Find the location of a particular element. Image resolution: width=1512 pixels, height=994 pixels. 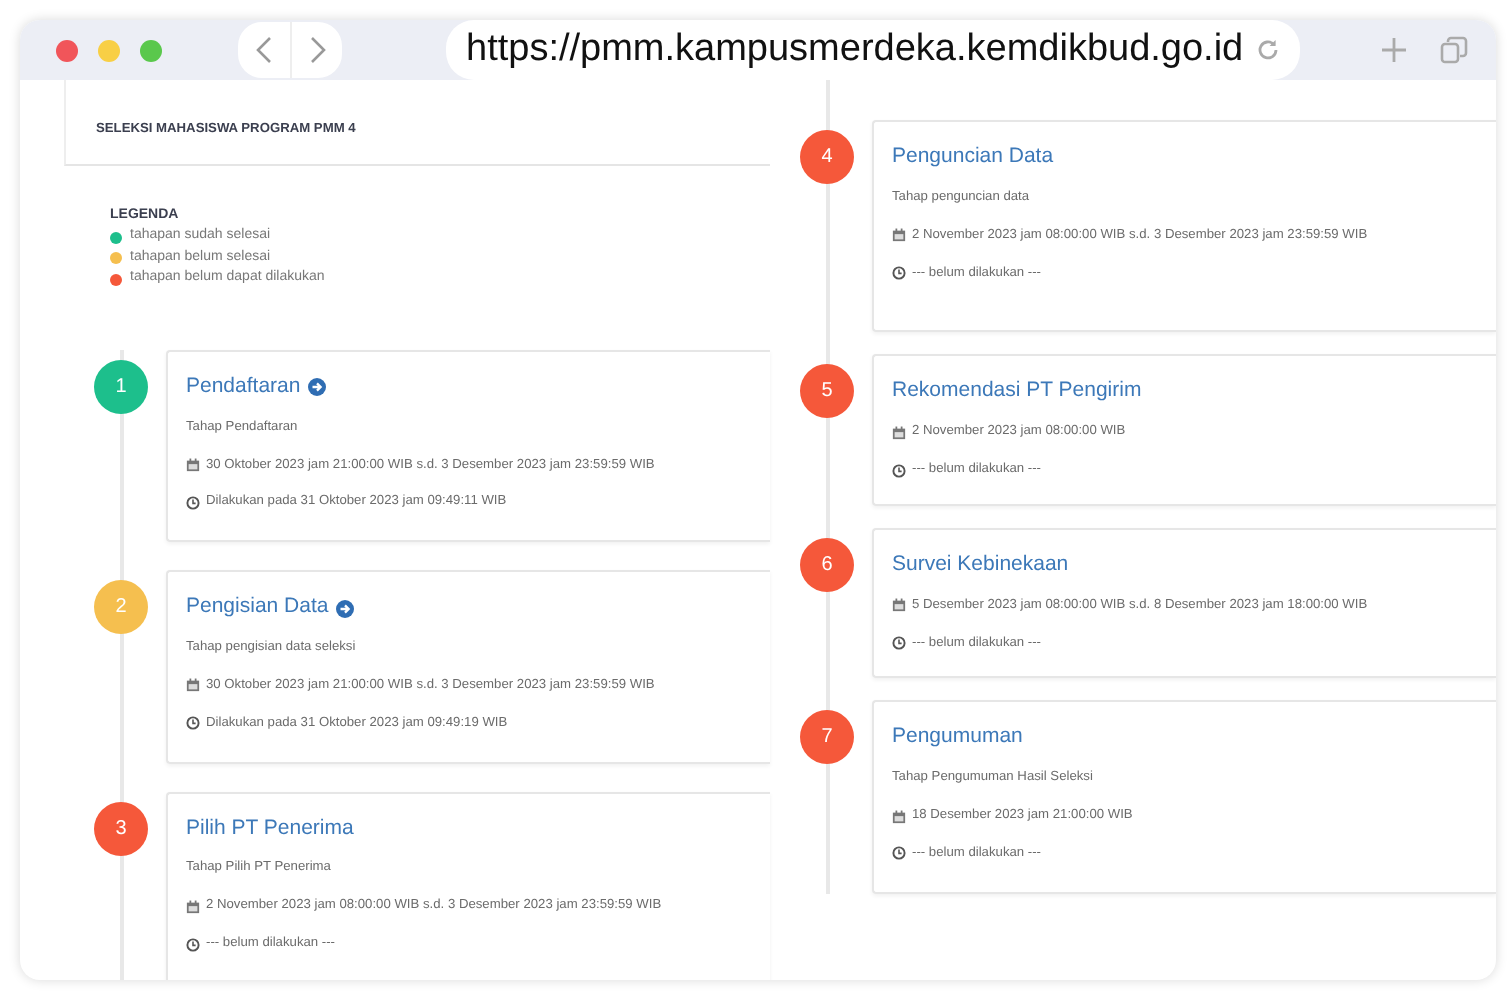

step-title: Pengisian Data is located at coordinates (257, 608).